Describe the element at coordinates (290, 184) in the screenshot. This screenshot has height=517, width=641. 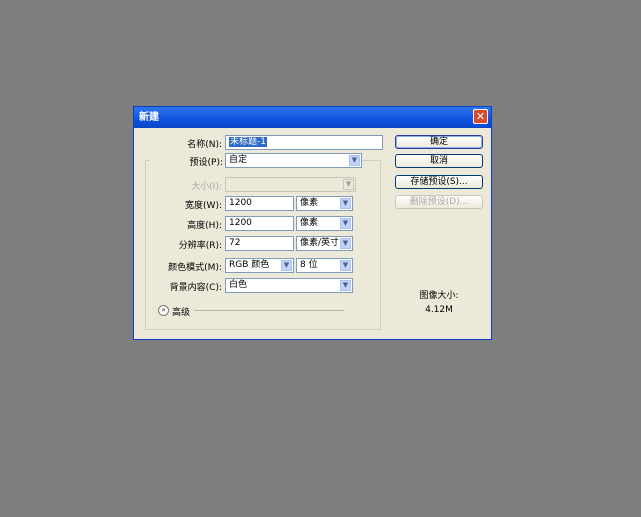
I see `size-dropdown: ▼` at that location.